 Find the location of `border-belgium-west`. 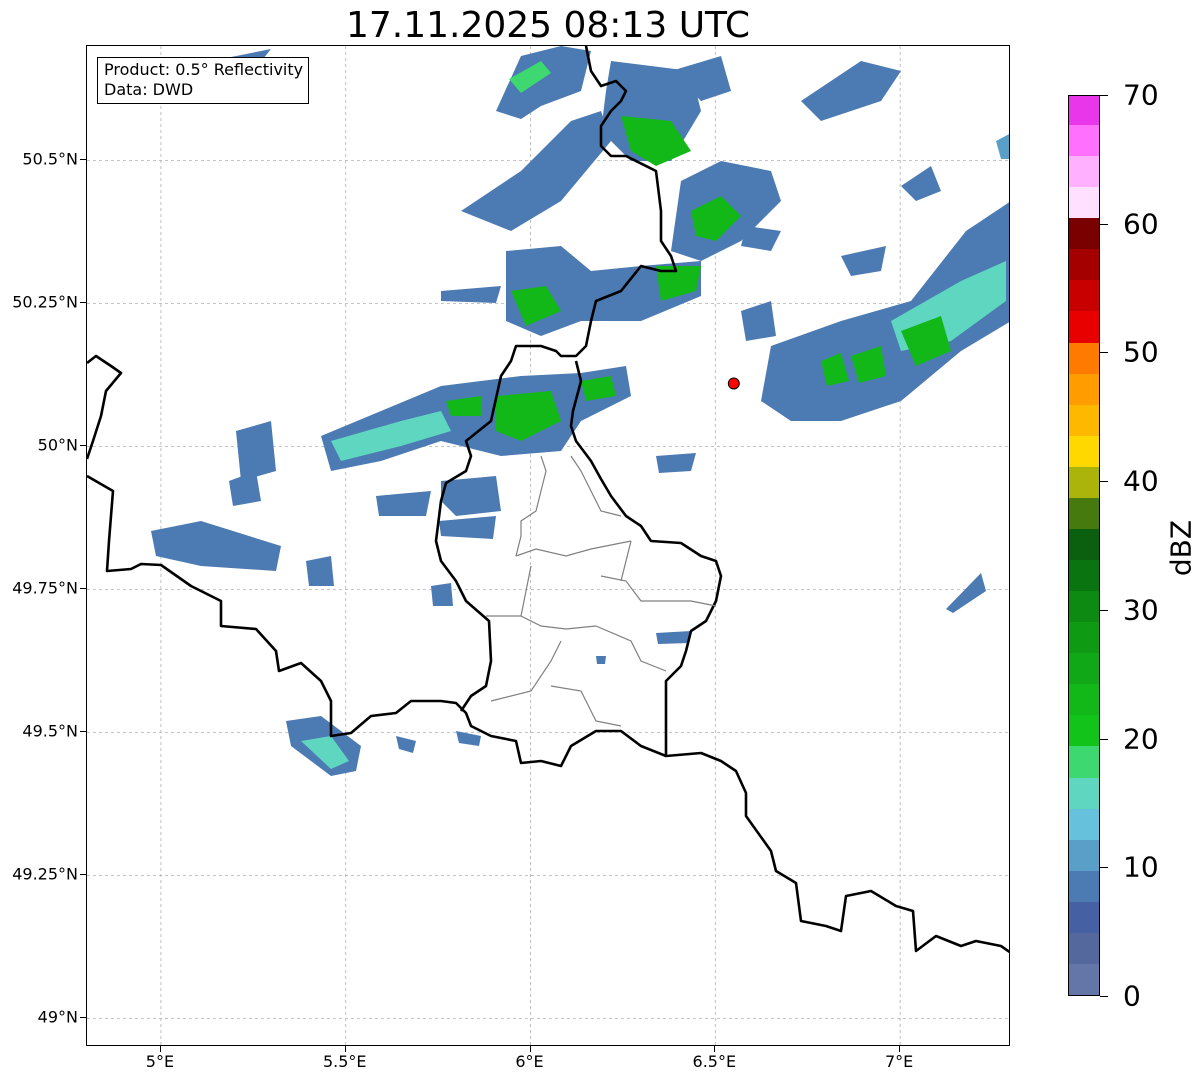

border-belgium-west is located at coordinates (105, 407).